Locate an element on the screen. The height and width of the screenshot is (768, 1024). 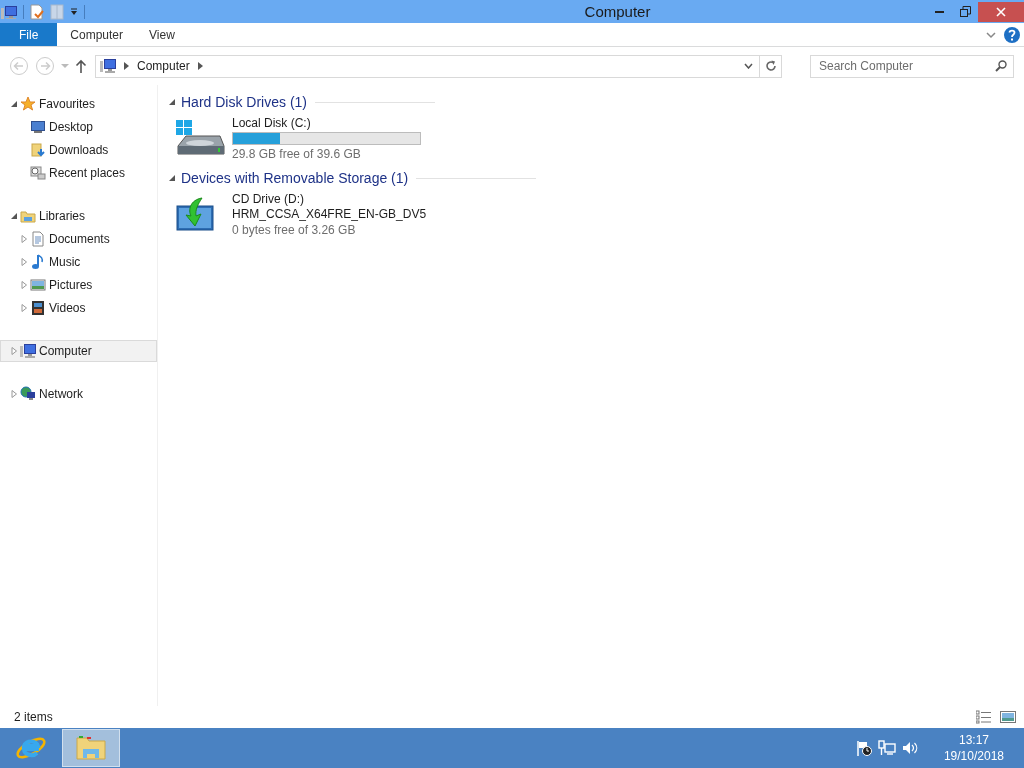
large-icons-view-icon is located at coordinates (1008, 717).